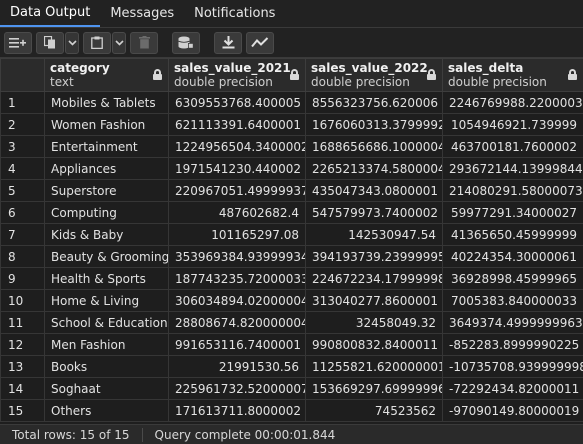 The width and height of the screenshot is (583, 444). What do you see at coordinates (237, 75) in the screenshot?
I see `column-header-sales-value-2021: sales_value_2021 double precision` at bounding box center [237, 75].